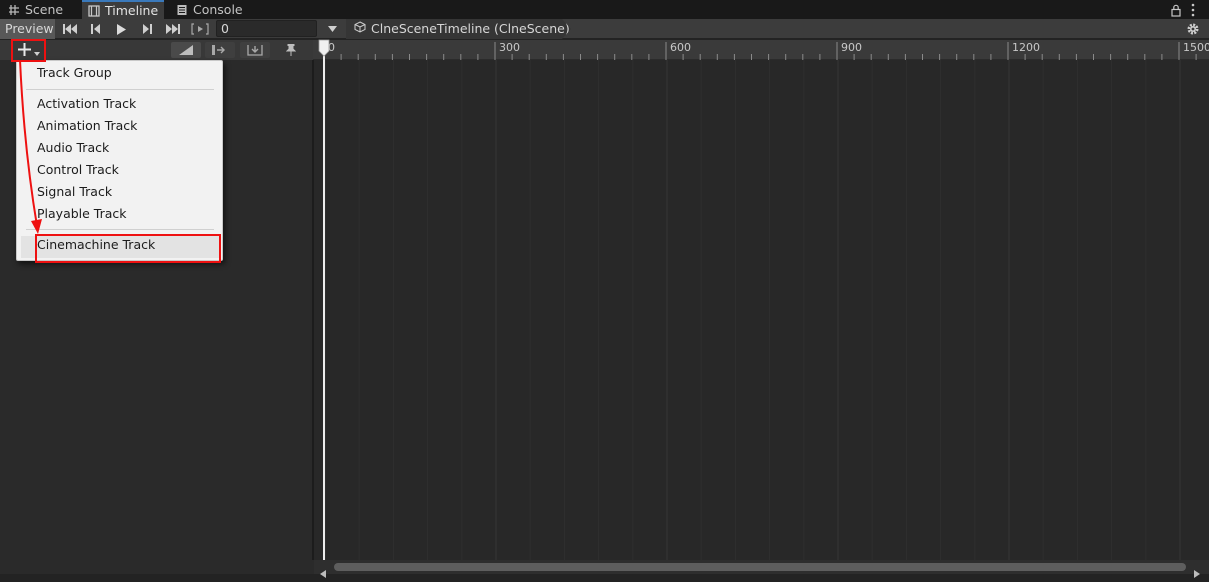 The width and height of the screenshot is (1209, 582). Describe the element at coordinates (182, 10) in the screenshot. I see `console-icon` at that location.